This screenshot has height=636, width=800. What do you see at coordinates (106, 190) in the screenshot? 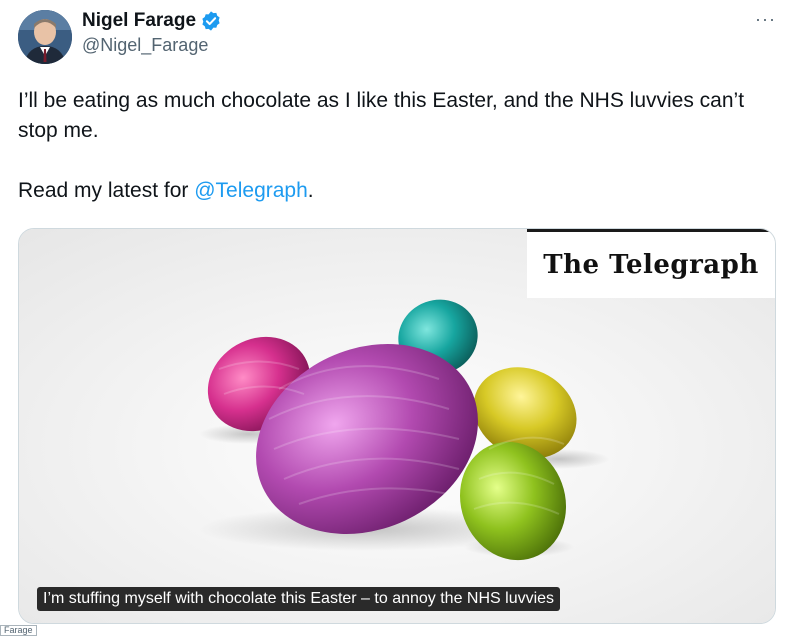
I see `tweet-line-2-prefix: Read my latest for` at bounding box center [106, 190].